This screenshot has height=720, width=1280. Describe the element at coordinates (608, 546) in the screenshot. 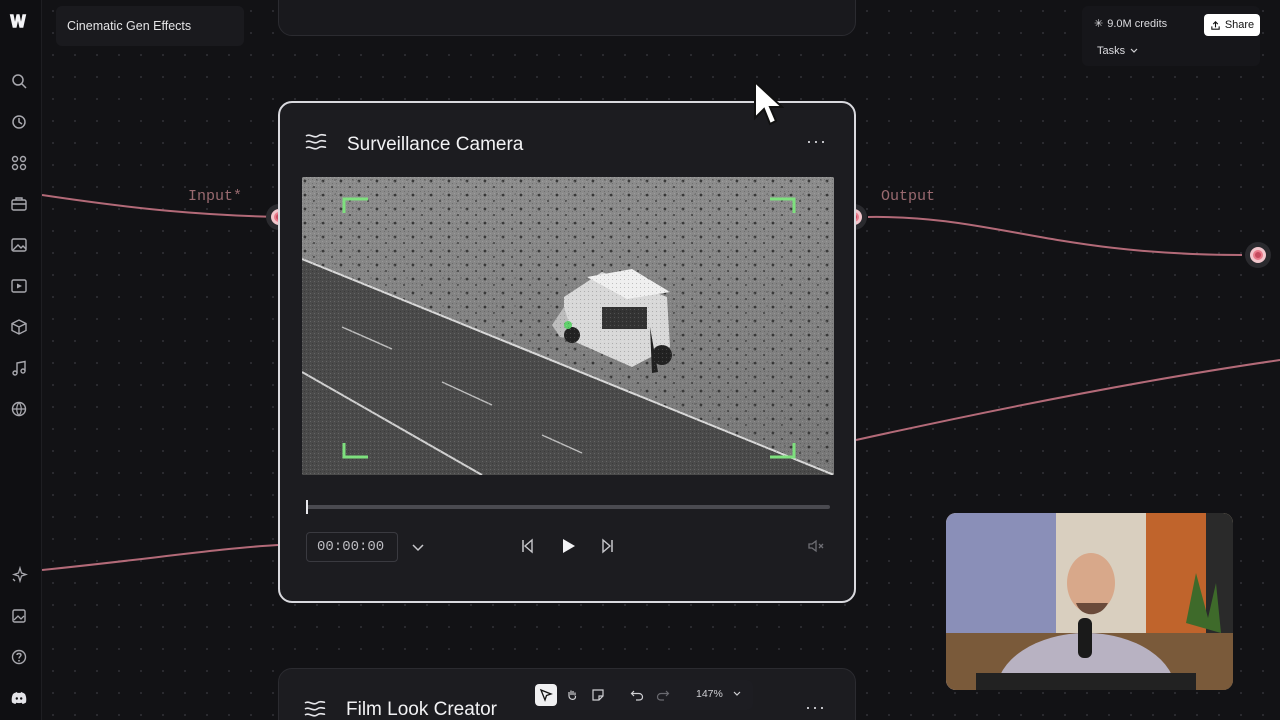

I see `step-forward-icon` at that location.